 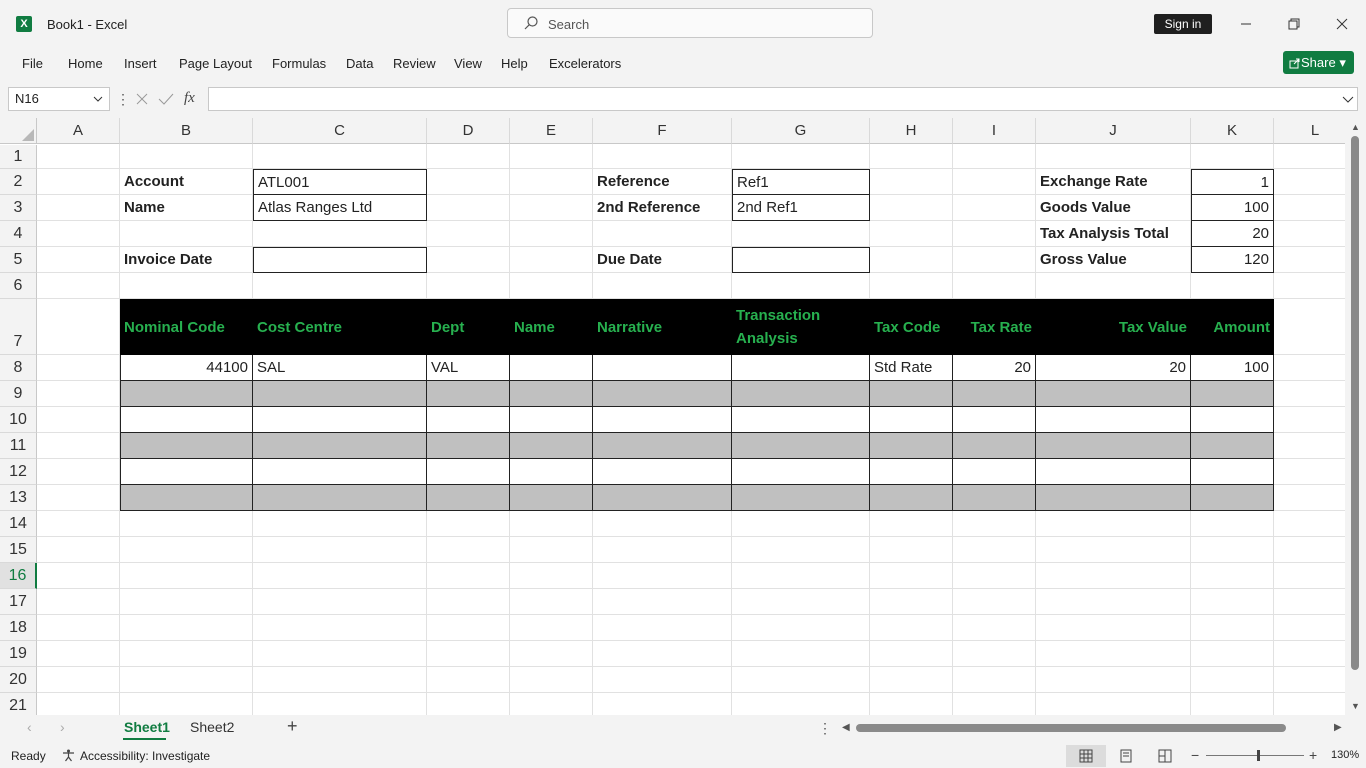 I want to click on close-icon, so click(x=1342, y=24).